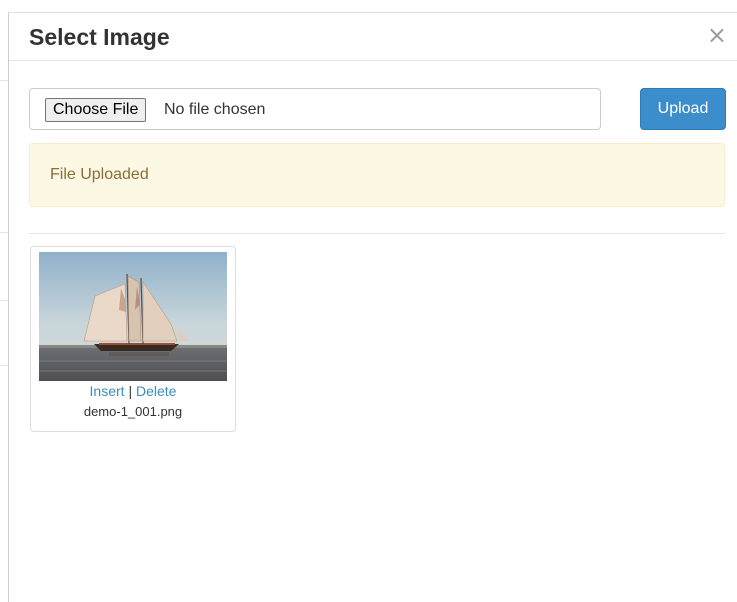 Image resolution: width=737 pixels, height=602 pixels. I want to click on thumbnail-actions: Insert | Delete, so click(133, 391).